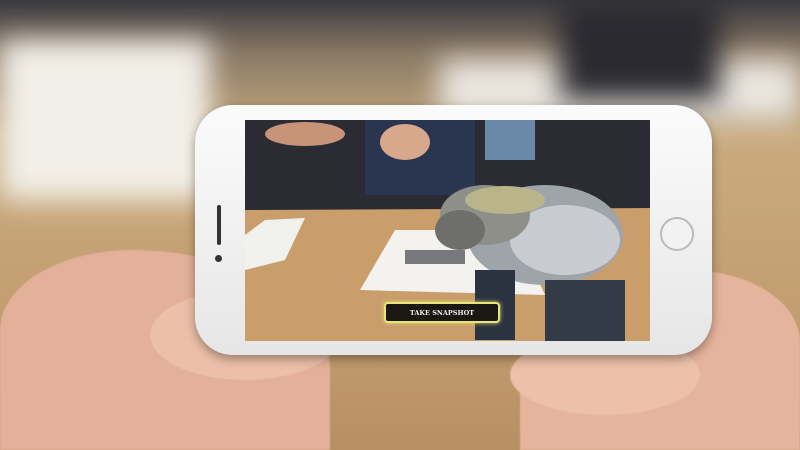 This screenshot has width=800, height=450. What do you see at coordinates (442, 312) in the screenshot?
I see `take-snapshot-button: TAKE SNAPSHOT` at bounding box center [442, 312].